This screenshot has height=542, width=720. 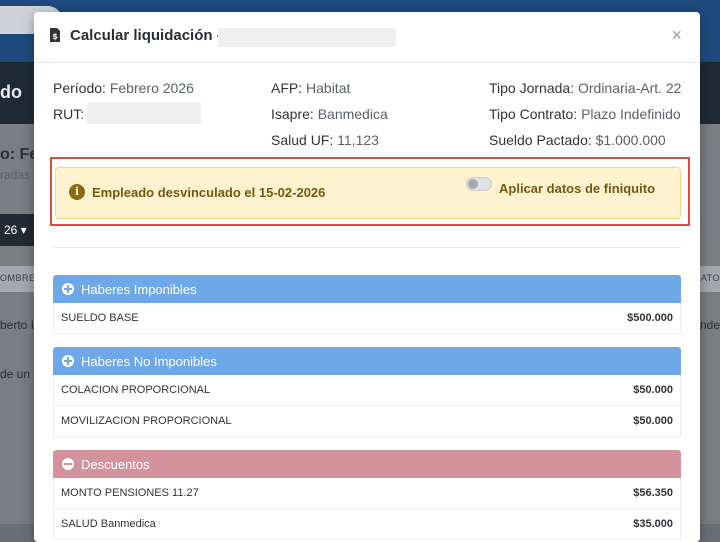 I want to click on table-row: MONTO PENSIONES 11.27 $56.350, so click(x=367, y=493).